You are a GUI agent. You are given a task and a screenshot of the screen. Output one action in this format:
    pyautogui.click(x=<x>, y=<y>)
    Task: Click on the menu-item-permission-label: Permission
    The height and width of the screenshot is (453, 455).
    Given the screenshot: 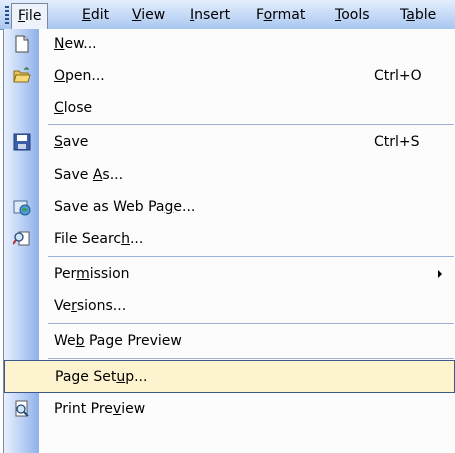 What is the action you would take?
    pyautogui.click(x=92, y=274)
    